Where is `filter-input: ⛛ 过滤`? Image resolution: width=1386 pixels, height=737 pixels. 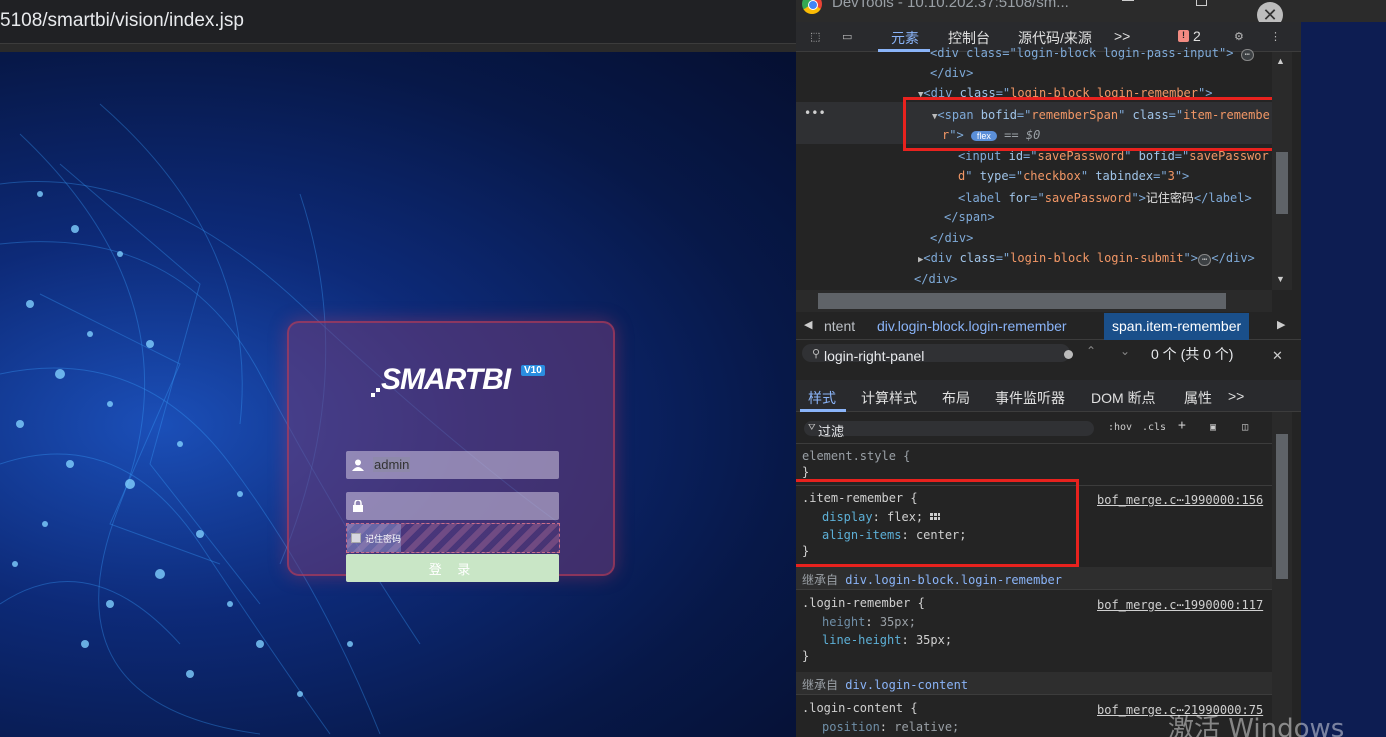
filter-input: ⛛ 过滤 is located at coordinates (949, 430).